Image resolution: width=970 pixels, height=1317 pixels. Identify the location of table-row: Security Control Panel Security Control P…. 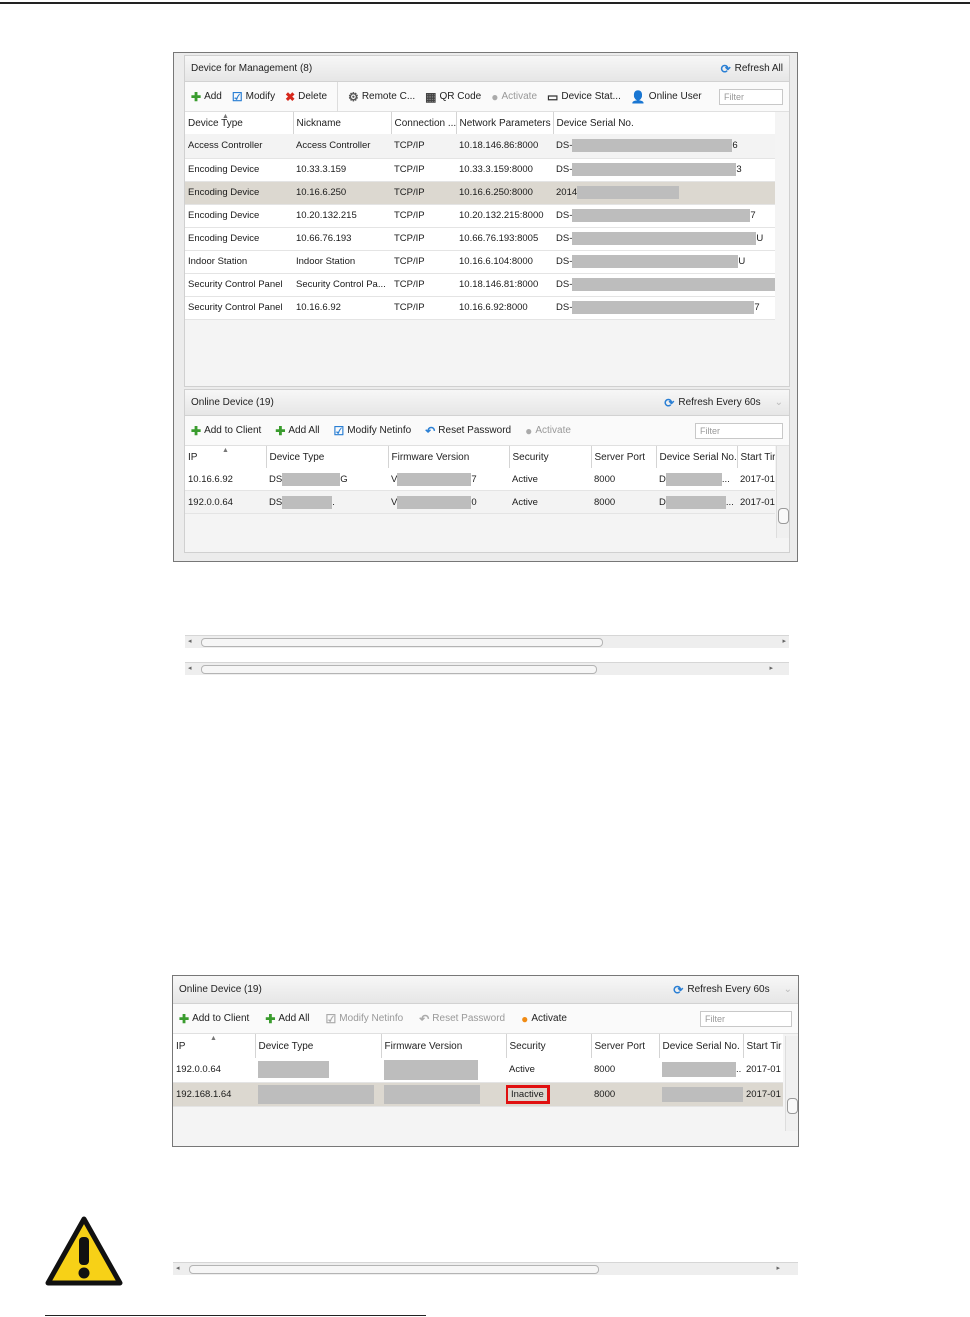
(480, 285).